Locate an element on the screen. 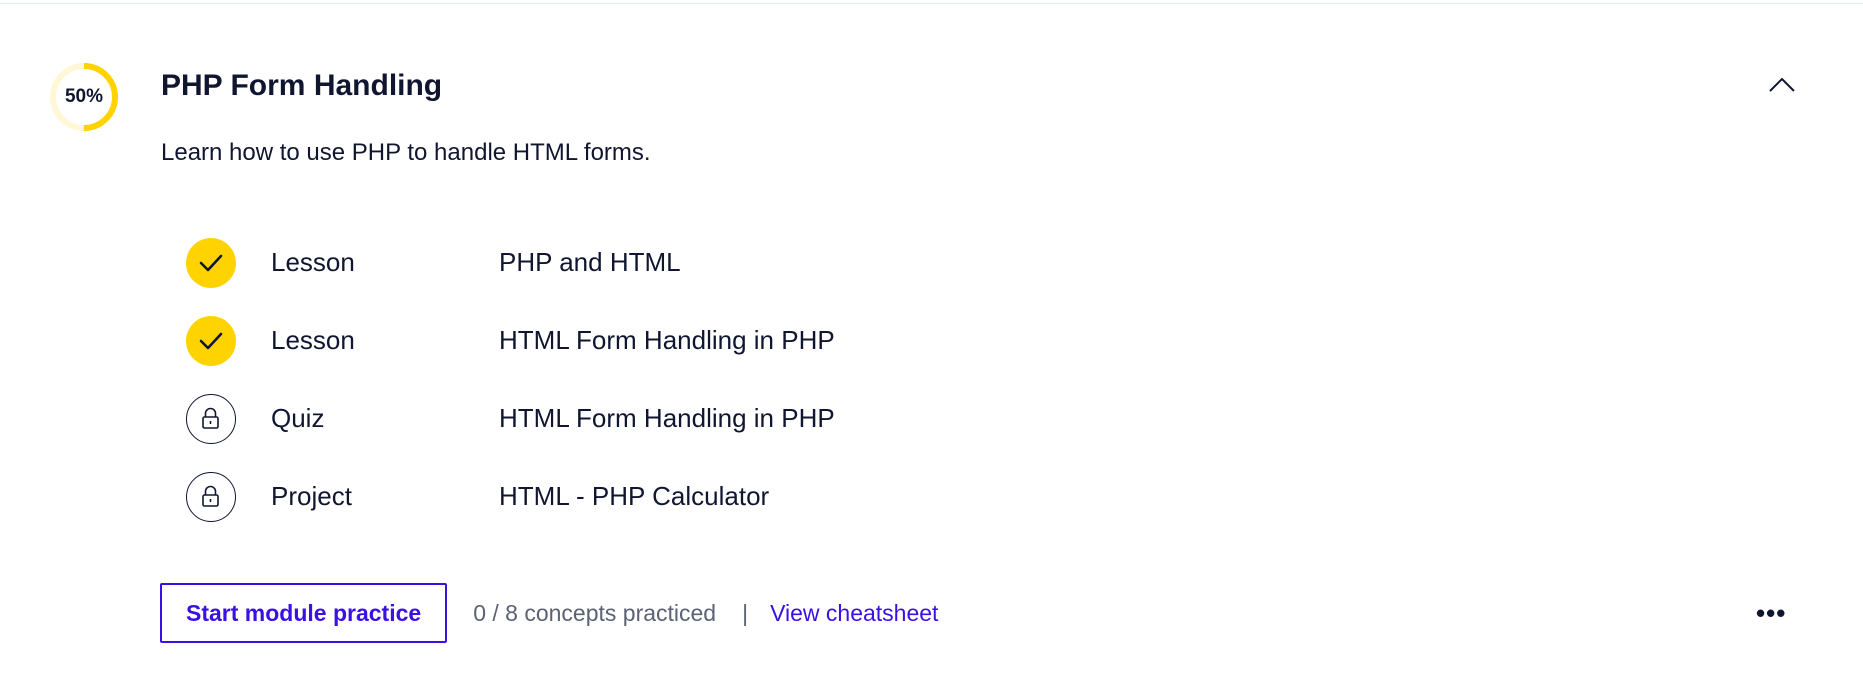 This screenshot has width=1863, height=700. item-type: Quiz is located at coordinates (298, 418).